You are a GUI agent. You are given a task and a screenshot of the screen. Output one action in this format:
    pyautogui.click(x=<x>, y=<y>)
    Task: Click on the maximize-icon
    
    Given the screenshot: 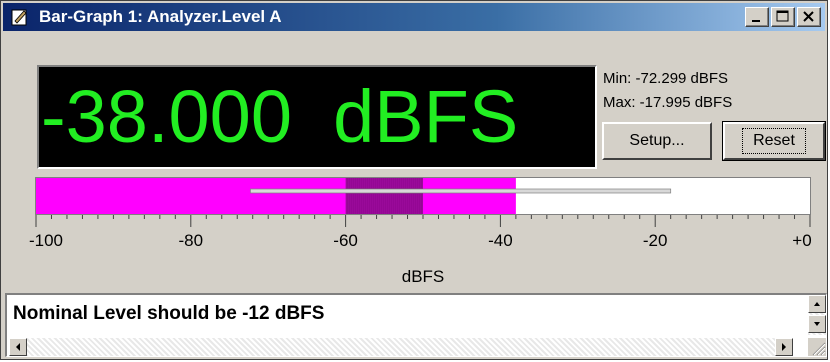 What is the action you would take?
    pyautogui.click(x=782, y=16)
    